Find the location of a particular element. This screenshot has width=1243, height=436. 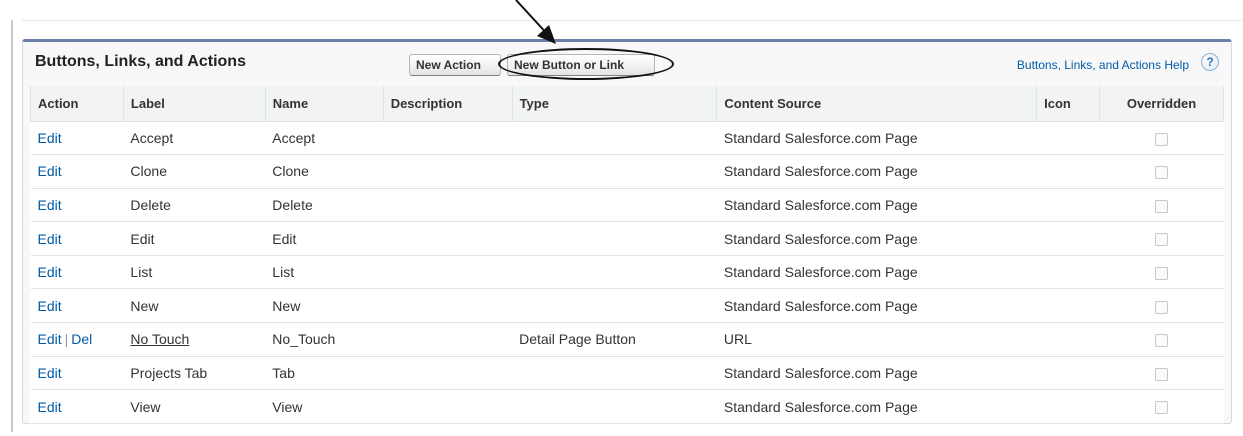

table-row: Edit Edit Edit Standard Salesforce.com Page is located at coordinates (627, 238).